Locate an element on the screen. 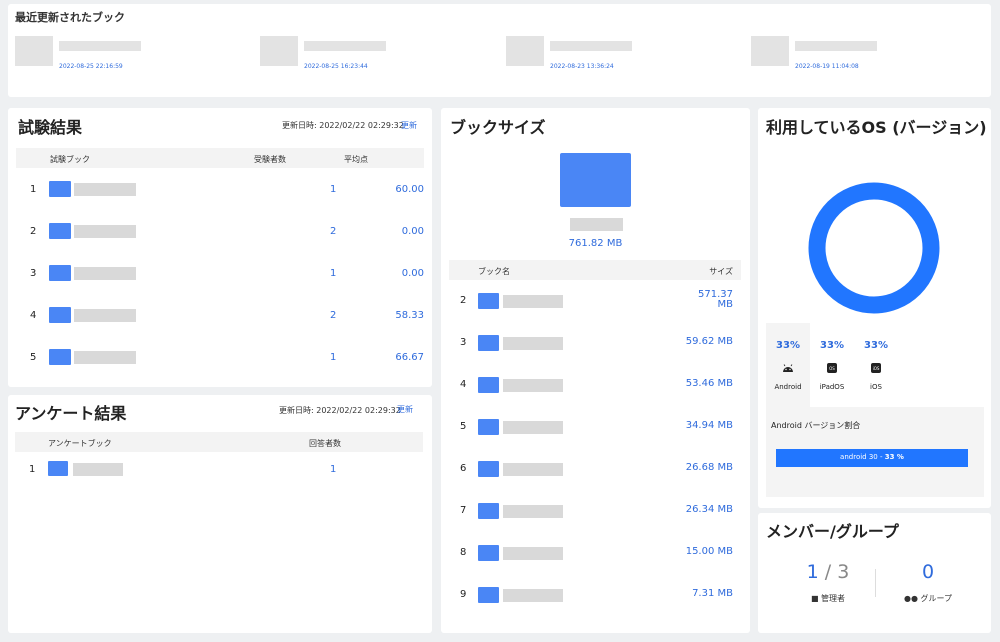 The image size is (1000, 642). survey-update-link: 更新 is located at coordinates (405, 409).